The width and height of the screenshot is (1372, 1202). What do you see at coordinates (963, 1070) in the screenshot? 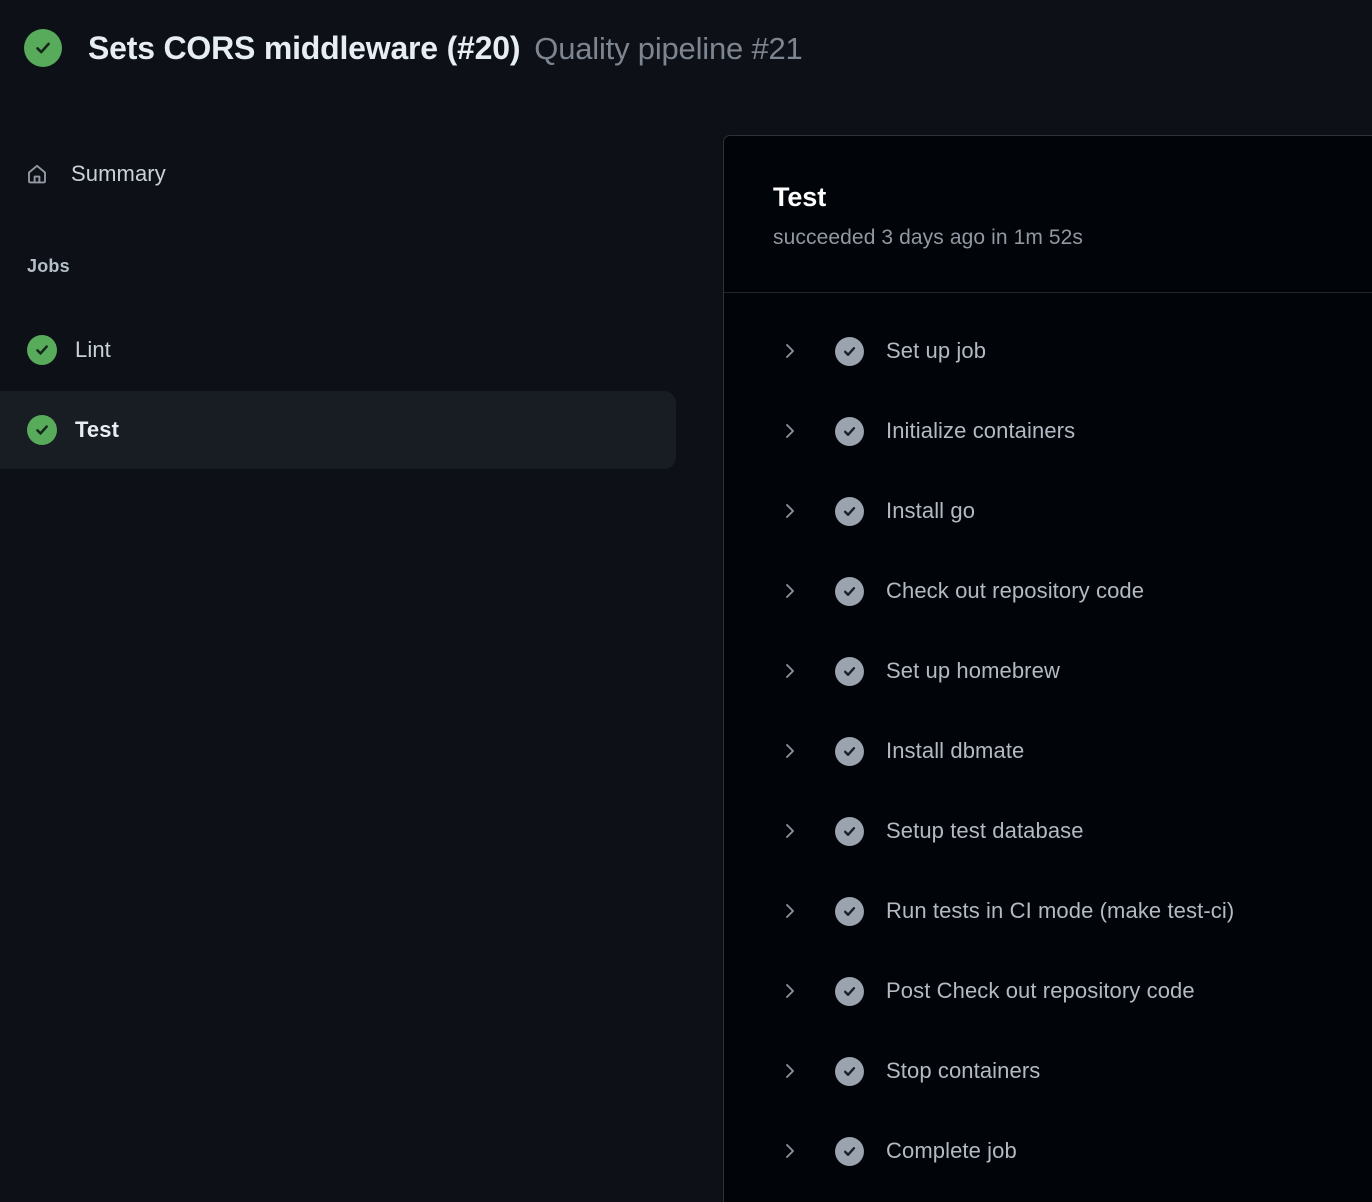
I see `step-label: Stop containers` at bounding box center [963, 1070].